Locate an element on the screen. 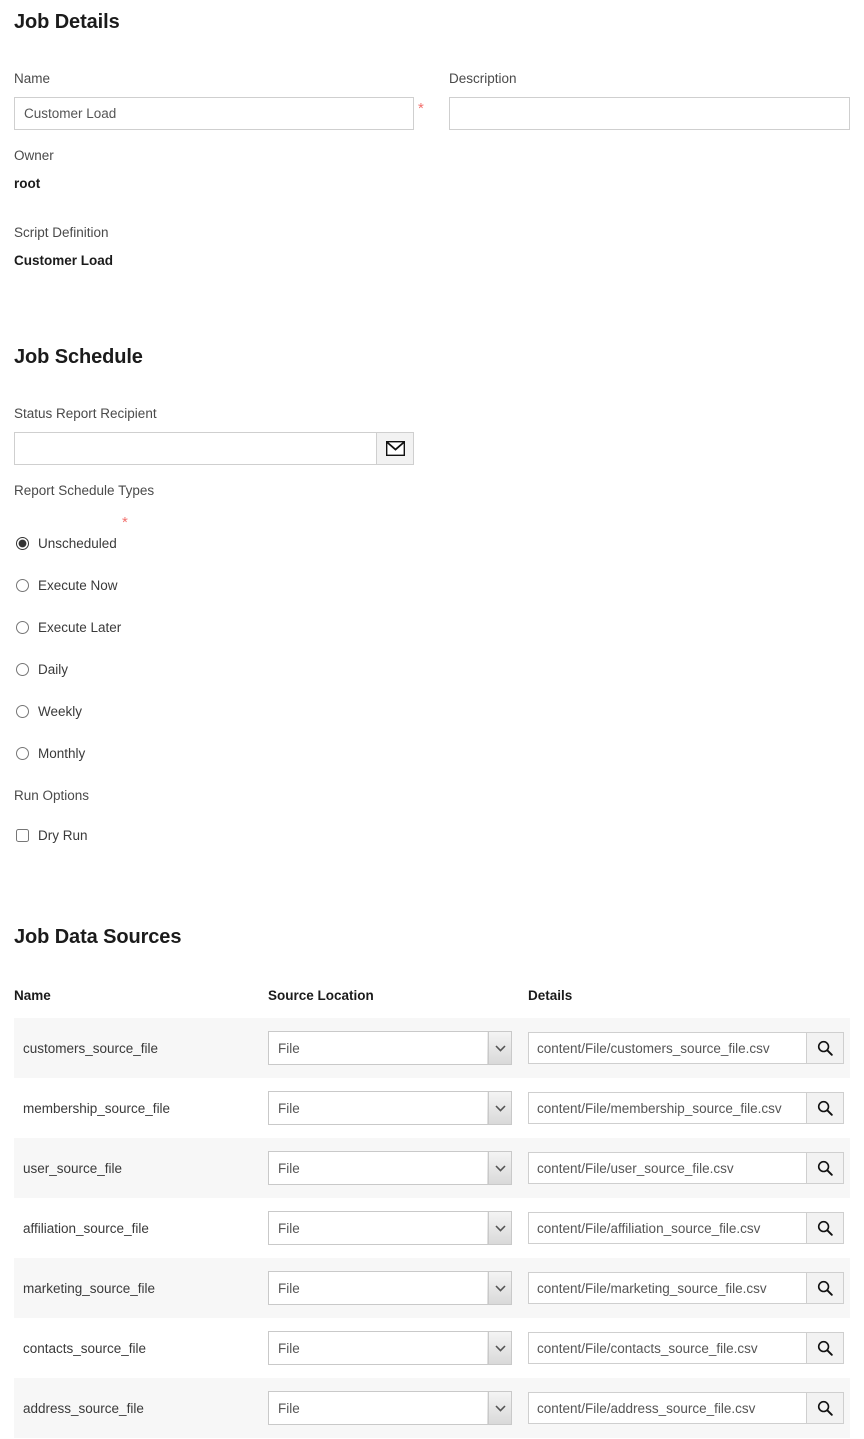  schedule-type-option-execute-now: Execute Now is located at coordinates (164, 585).